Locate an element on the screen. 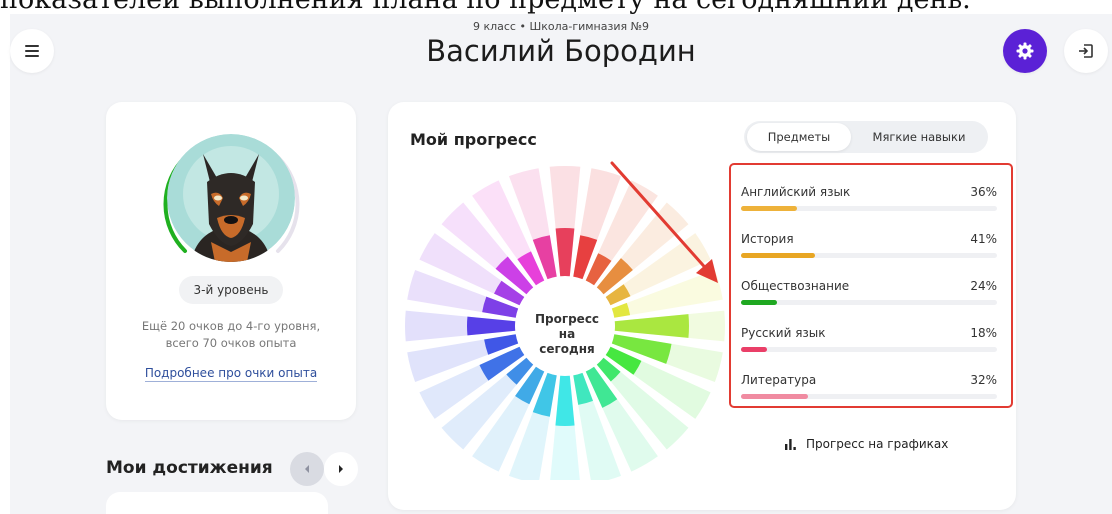 This screenshot has height=514, width=1112. avatar is located at coordinates (231, 198).